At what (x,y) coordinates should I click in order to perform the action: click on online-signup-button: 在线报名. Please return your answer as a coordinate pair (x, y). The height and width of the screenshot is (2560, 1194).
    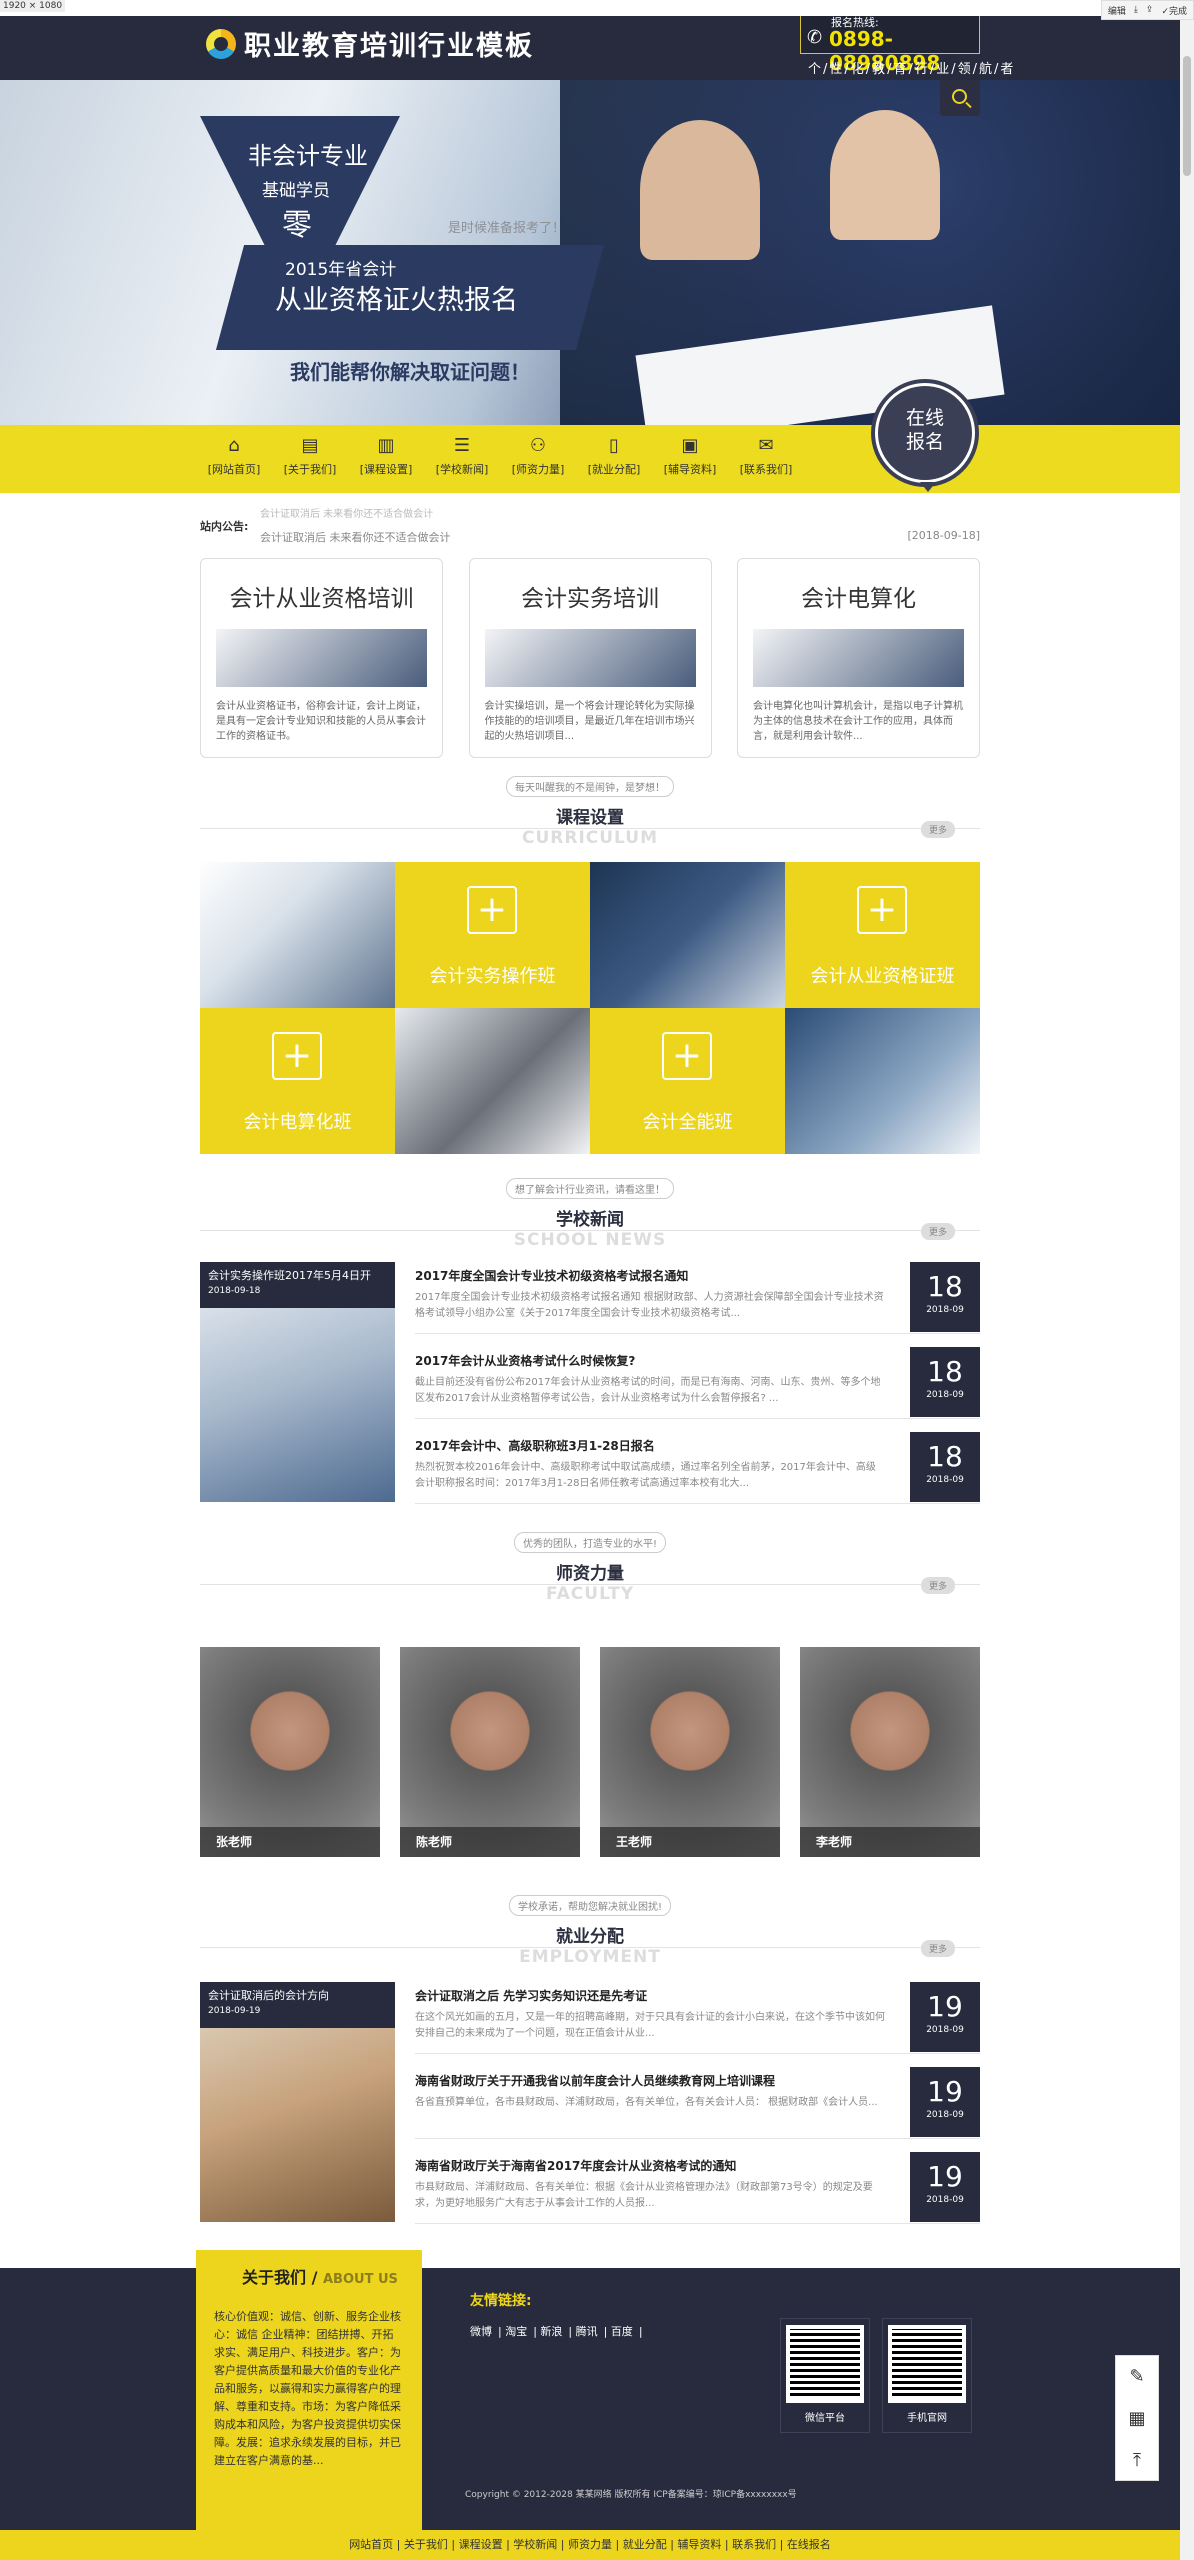
    Looking at the image, I should click on (925, 437).